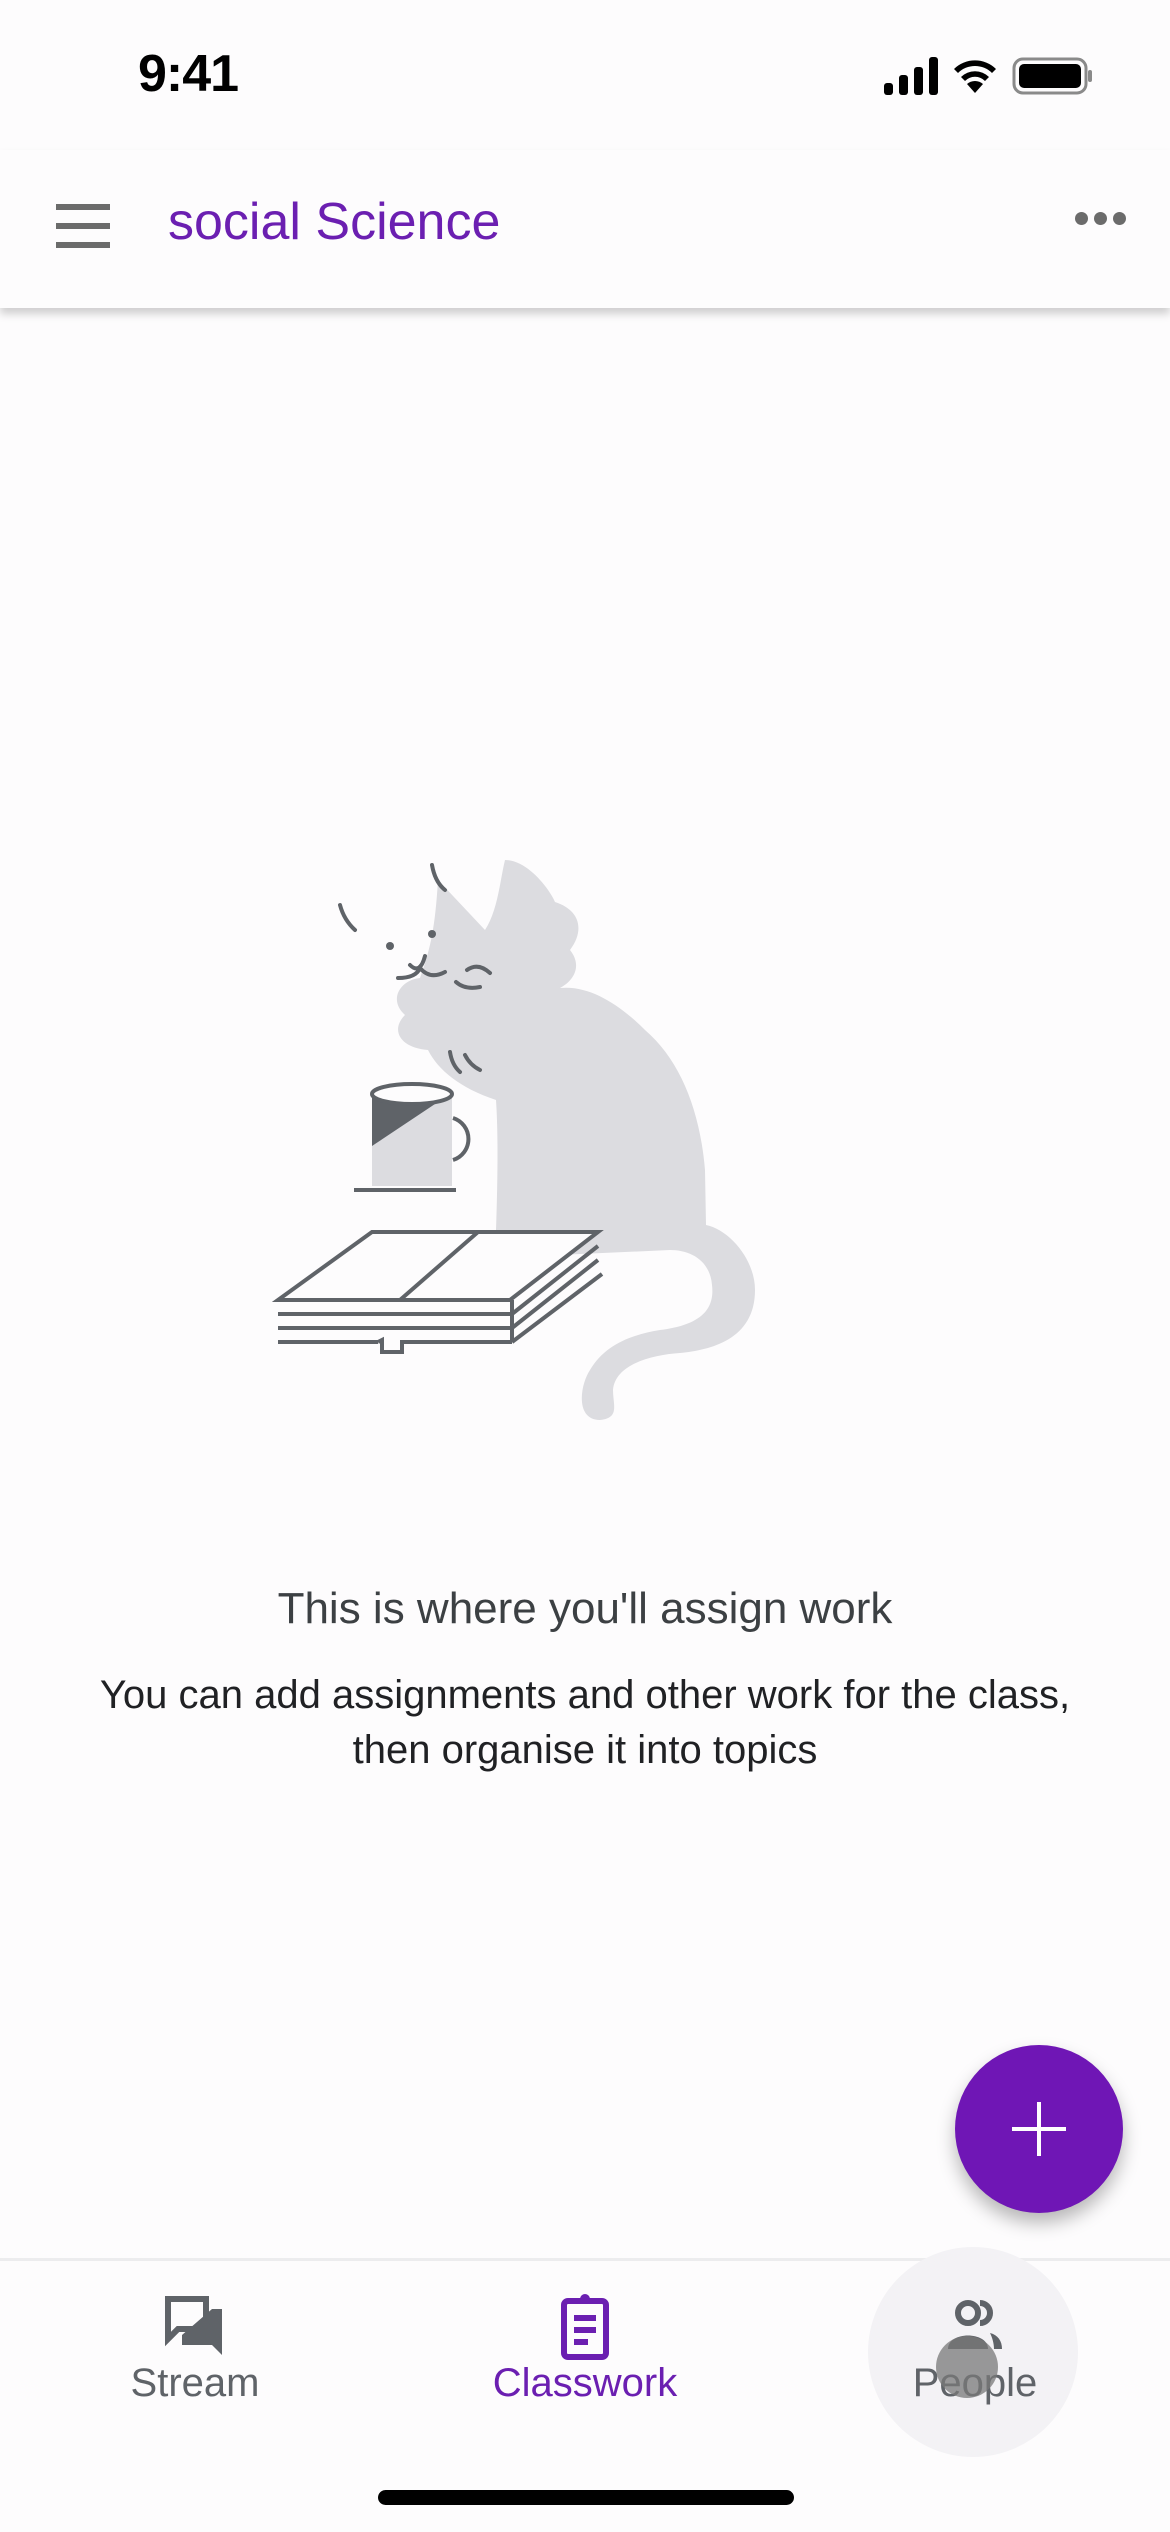 This screenshot has width=1170, height=2532. What do you see at coordinates (195, 2383) in the screenshot?
I see `tab-stream-label: Stream` at bounding box center [195, 2383].